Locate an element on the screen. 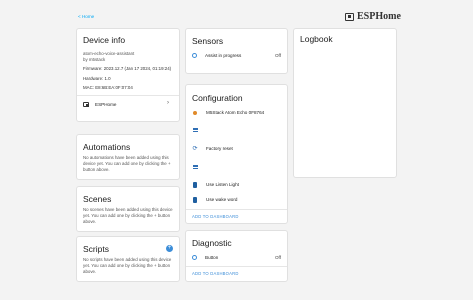  sensor-row-assist: Assist in progress Off is located at coordinates (236, 55).